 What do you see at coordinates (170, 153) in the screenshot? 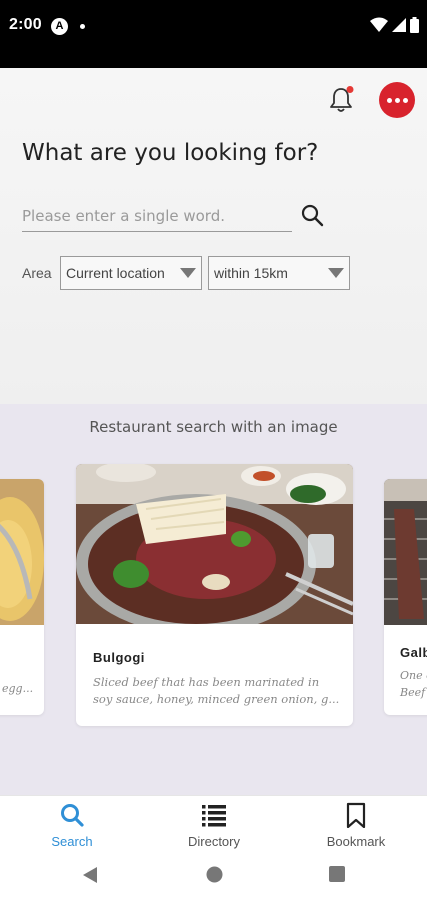
I see `page-title: What are you looking for?` at bounding box center [170, 153].